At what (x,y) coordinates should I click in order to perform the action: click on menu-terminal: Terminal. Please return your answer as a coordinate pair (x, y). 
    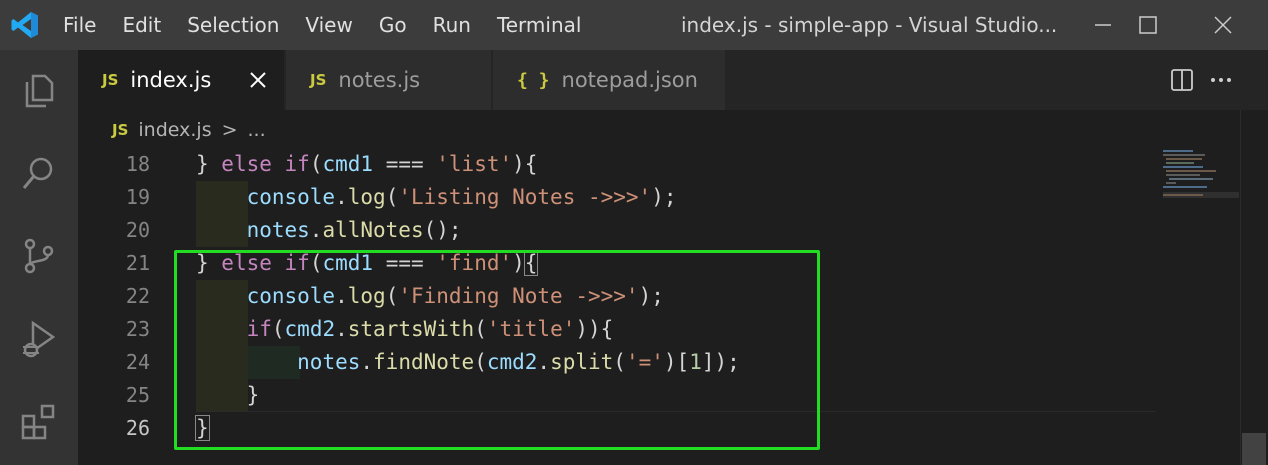
    Looking at the image, I should click on (539, 25).